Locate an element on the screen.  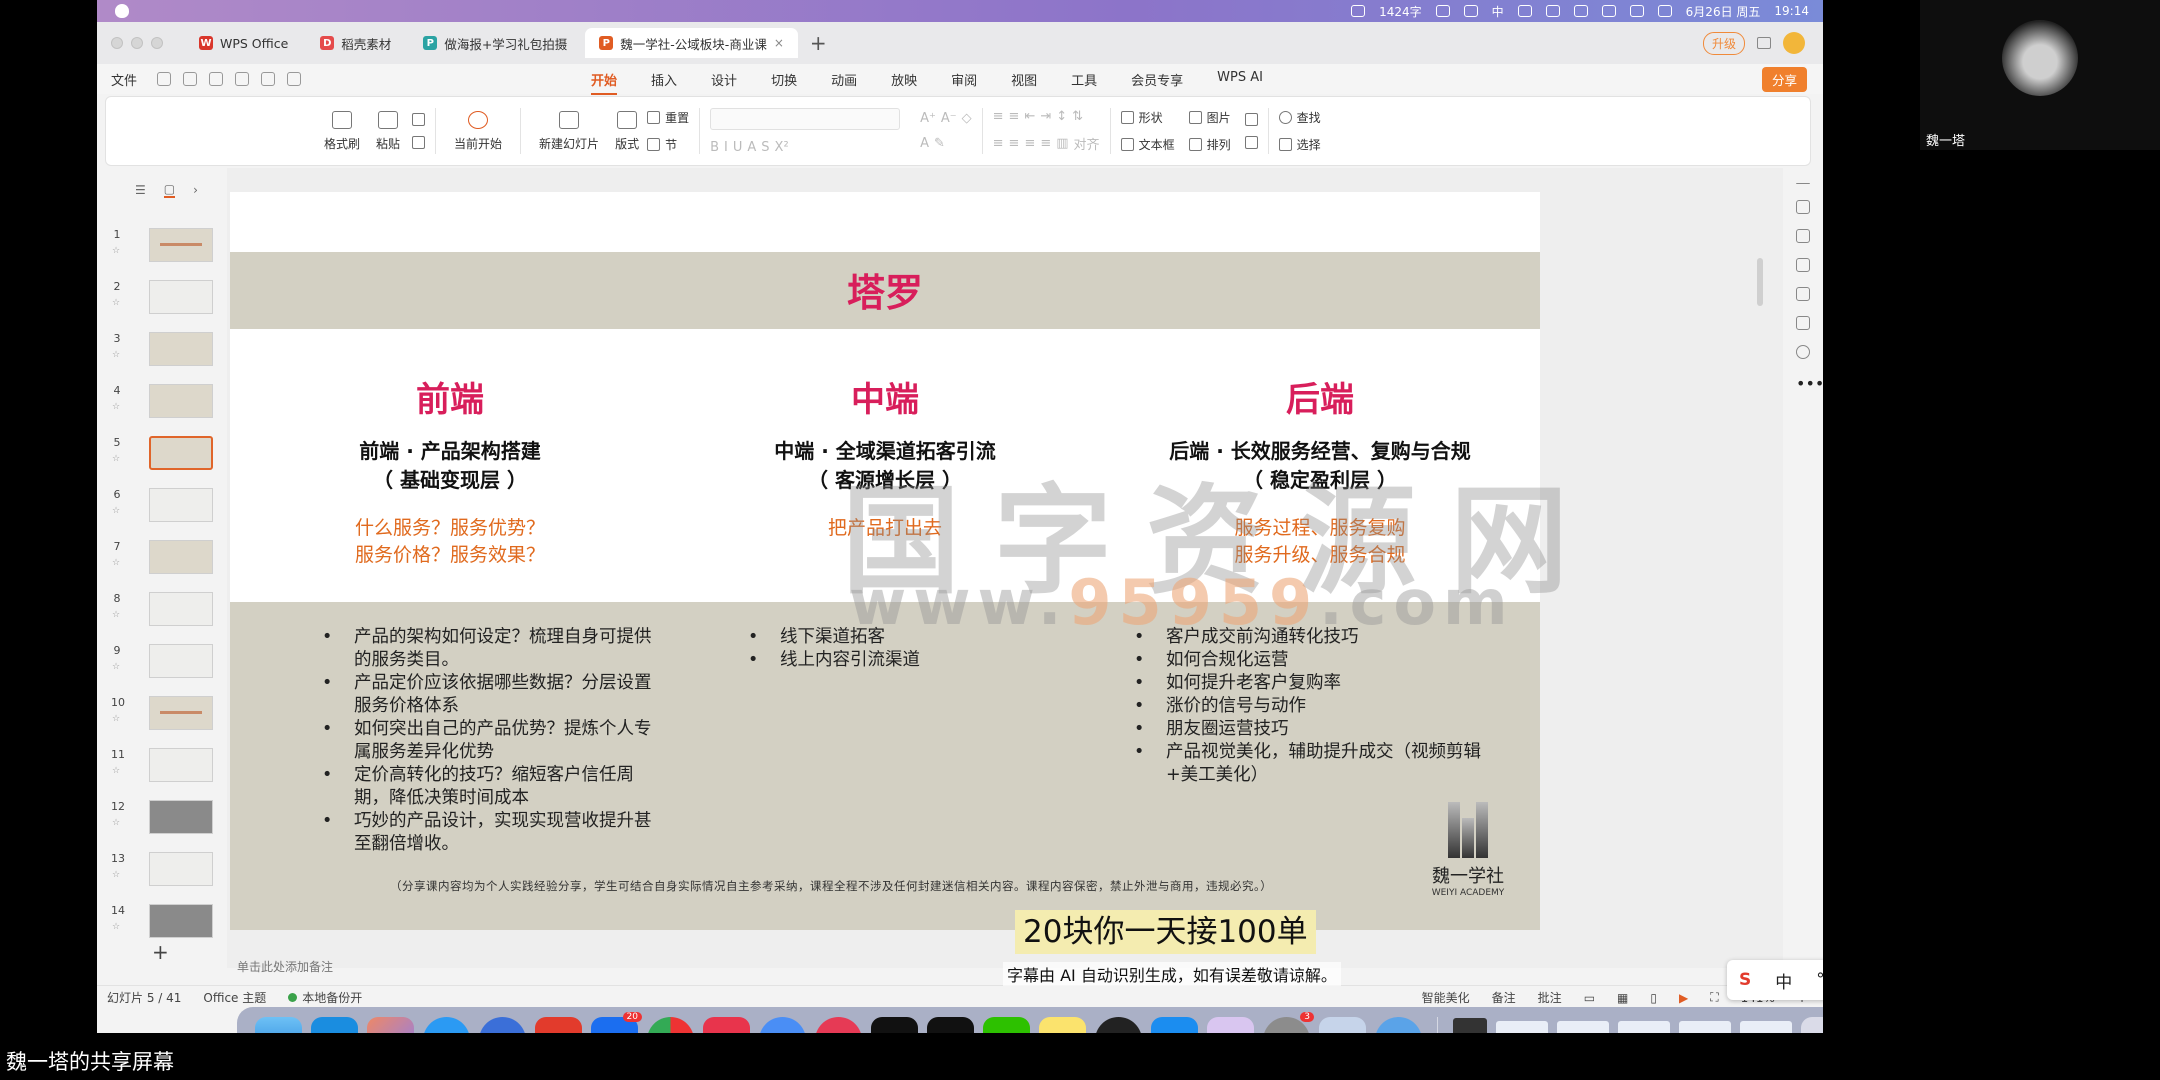
new-slide-button: 新建幻灯片 is located at coordinates (569, 131).